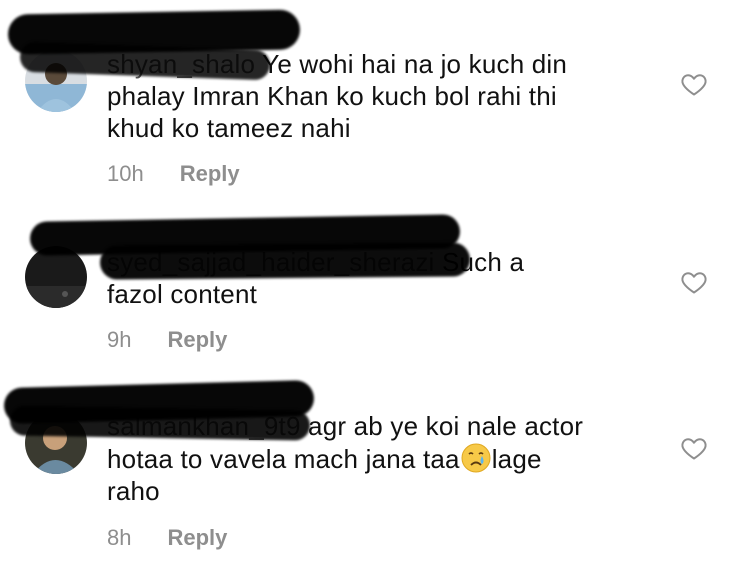 The height and width of the screenshot is (578, 749). Describe the element at coordinates (133, 491) in the screenshot. I see `comment-line: raho` at that location.